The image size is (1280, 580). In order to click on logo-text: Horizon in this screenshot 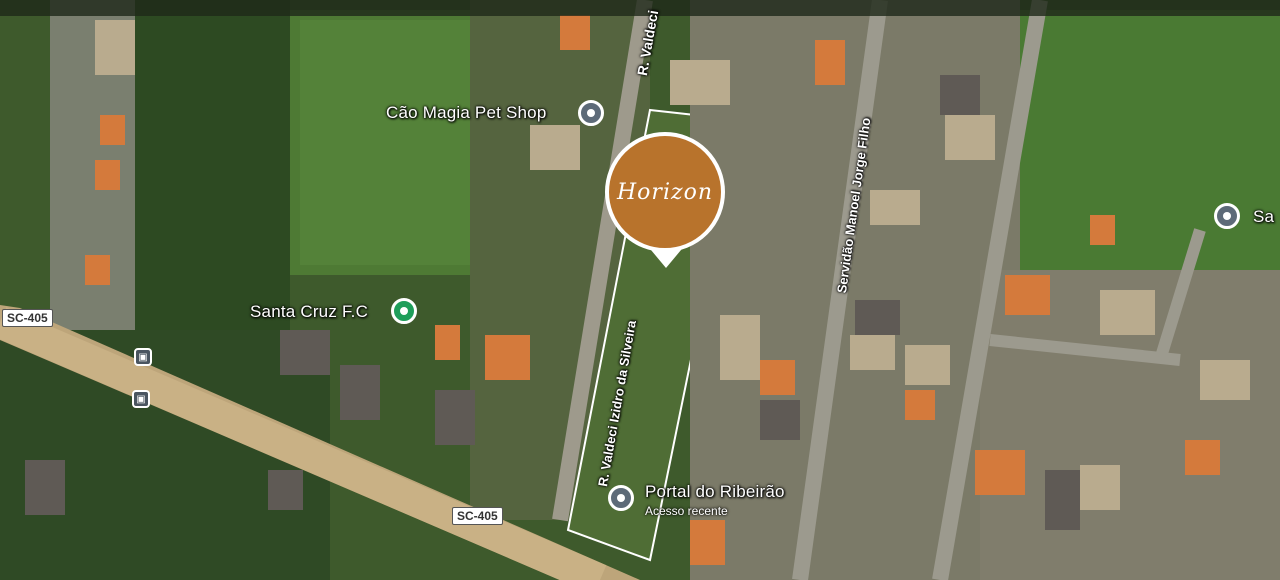, I will do `click(665, 192)`.